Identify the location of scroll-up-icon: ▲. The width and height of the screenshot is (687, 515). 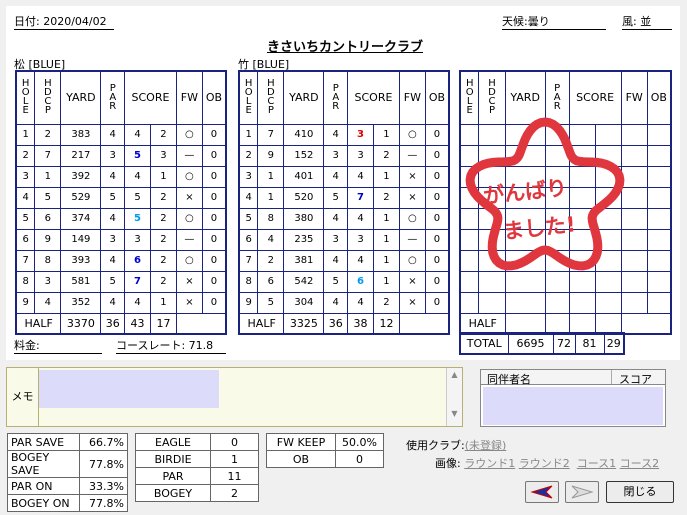
(454, 374).